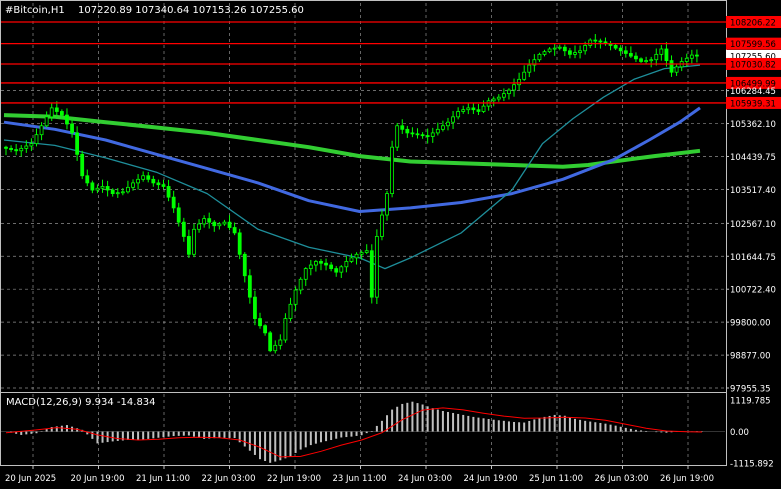 Image resolution: width=781 pixels, height=489 pixels. What do you see at coordinates (354, 432) in the screenshot?
I see `macd-signal-line` at bounding box center [354, 432].